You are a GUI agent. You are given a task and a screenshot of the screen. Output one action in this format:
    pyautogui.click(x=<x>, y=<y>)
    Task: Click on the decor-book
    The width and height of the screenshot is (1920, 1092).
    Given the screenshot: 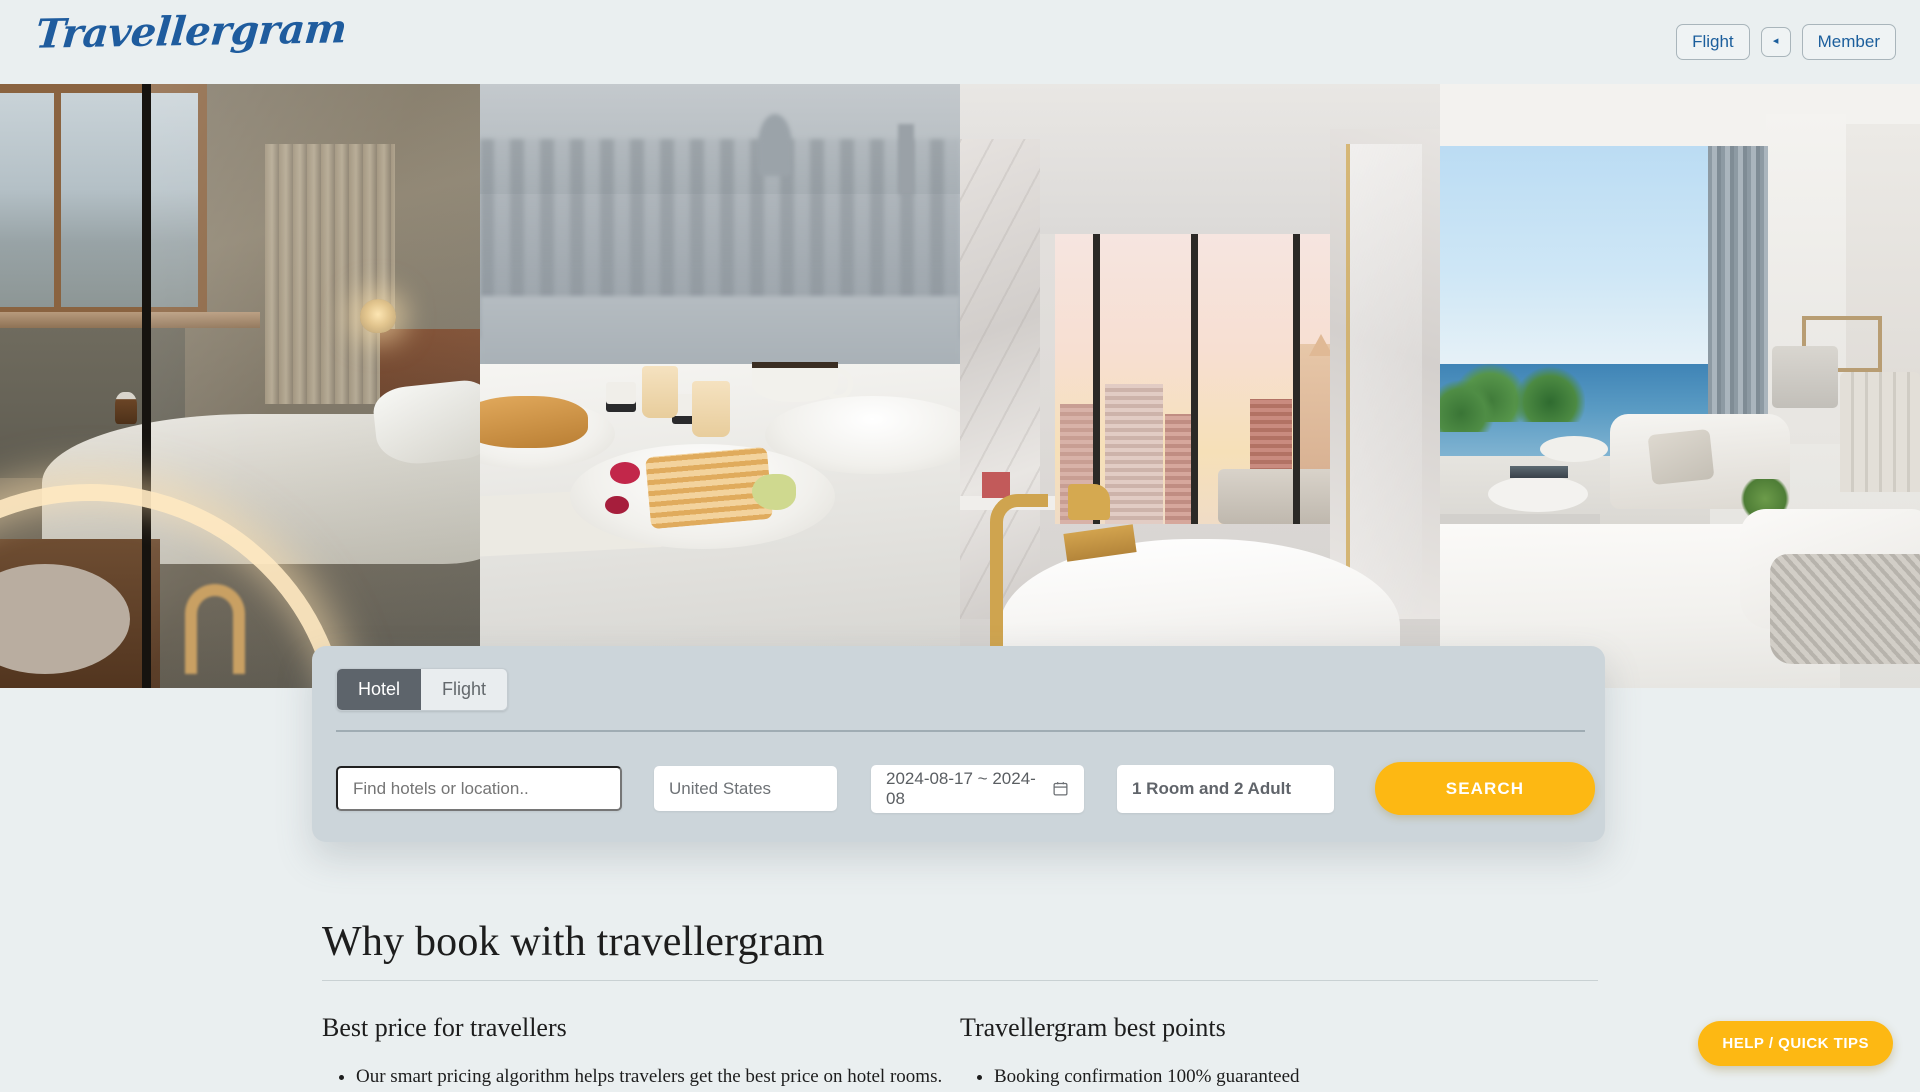 What is the action you would take?
    pyautogui.click(x=996, y=485)
    